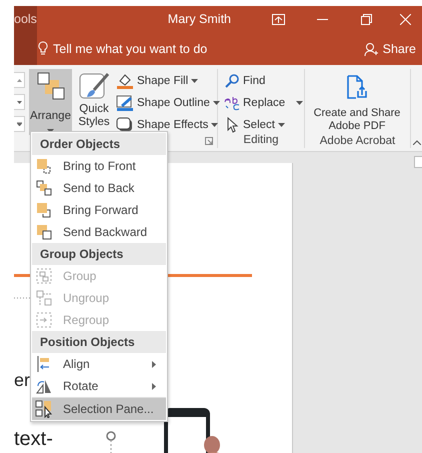 This screenshot has height=453, width=422. What do you see at coordinates (357, 141) in the screenshot?
I see `group-label: Adobe Acrobat` at bounding box center [357, 141].